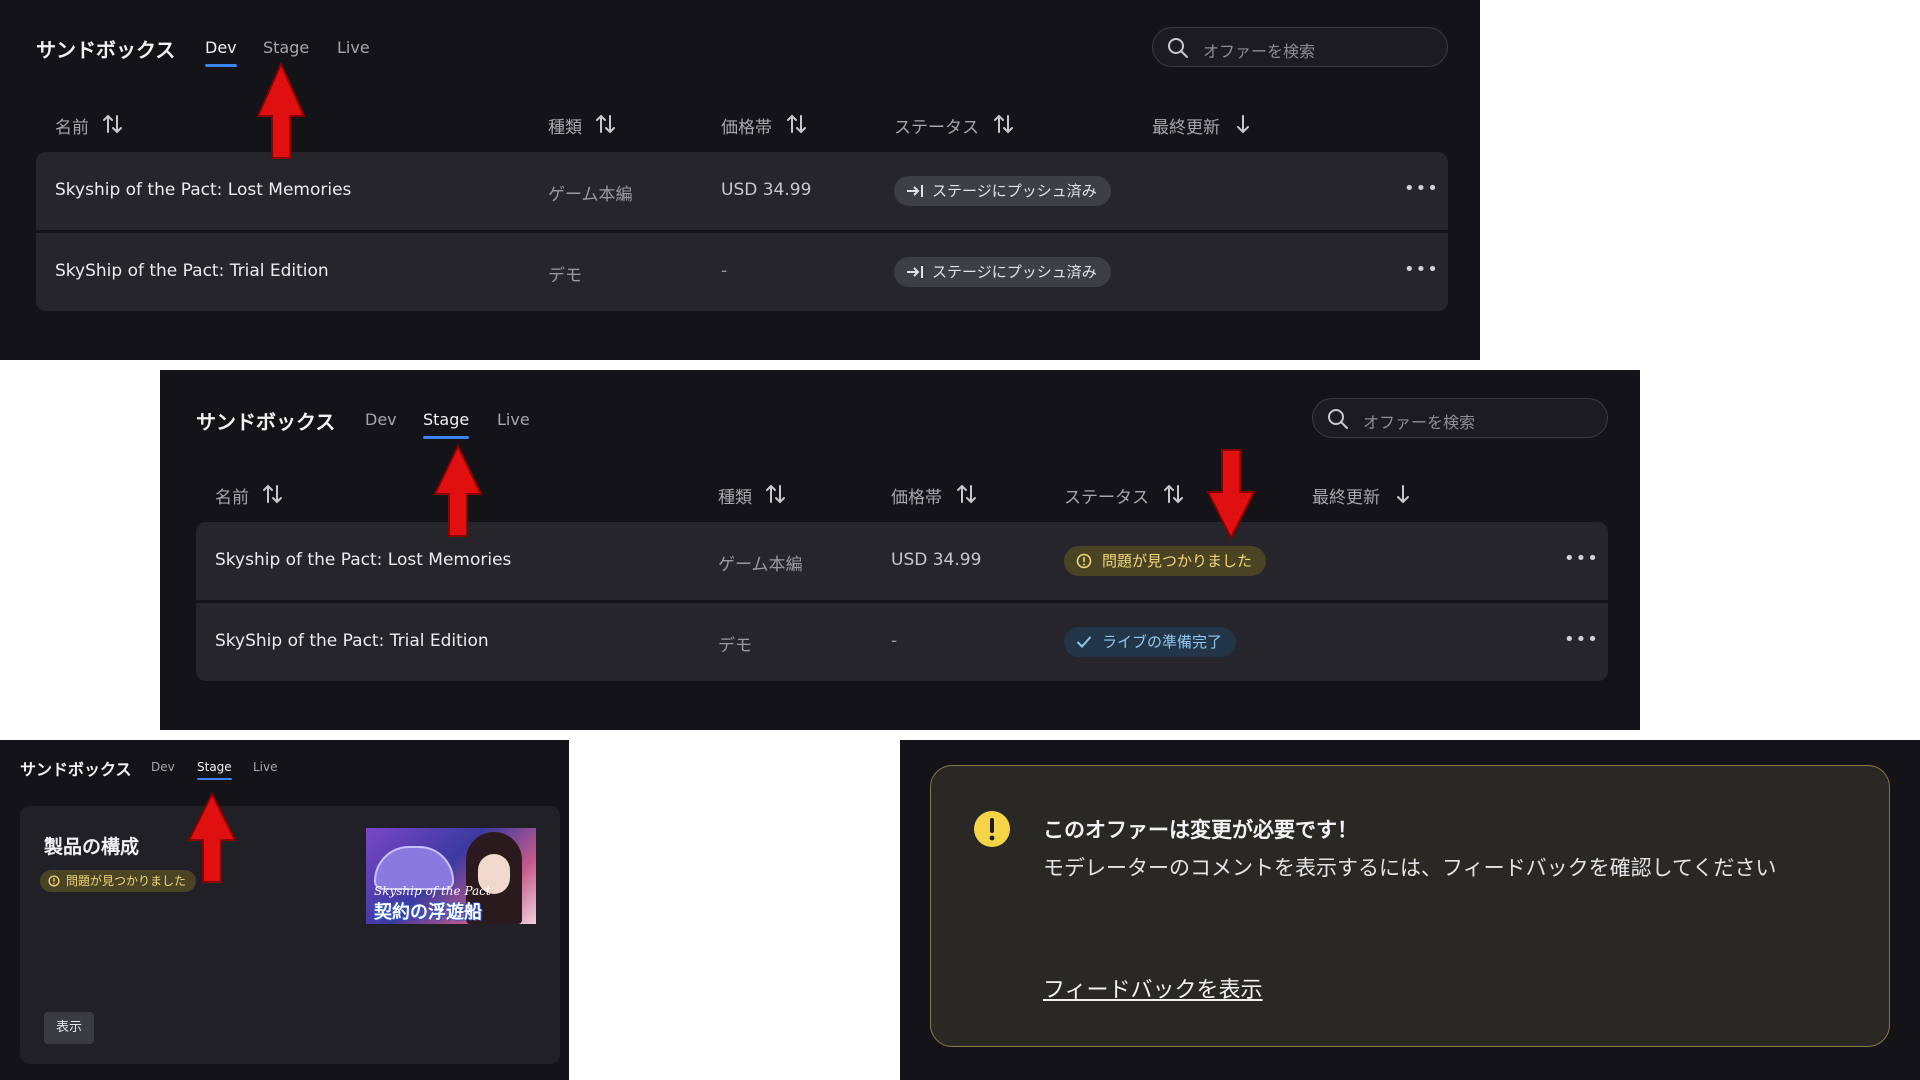 The width and height of the screenshot is (1920, 1080). Describe the element at coordinates (69, 1028) in the screenshot. I see `show-button: 表示` at that location.